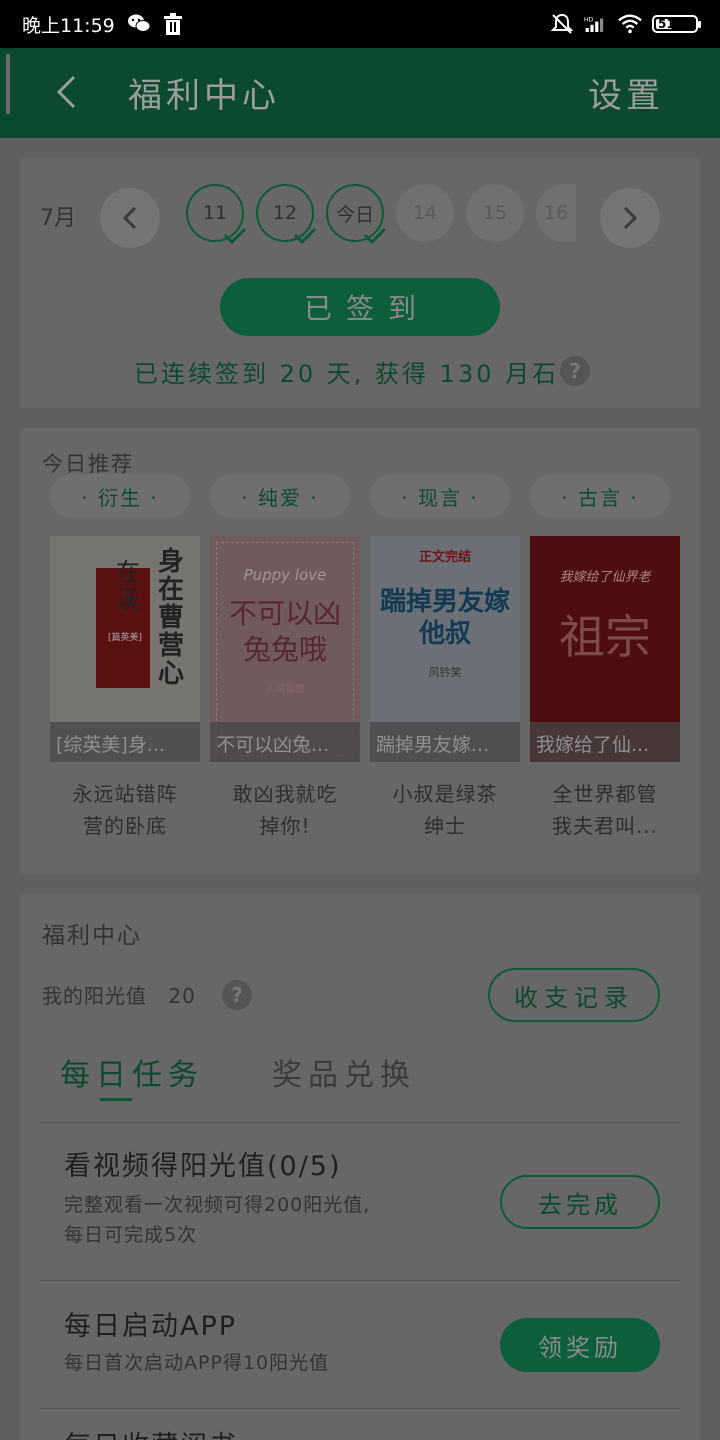 Image resolution: width=720 pixels, height=1440 pixels. What do you see at coordinates (131, 1235) in the screenshot?
I see `task-desc-line: 每日可完成5次` at bounding box center [131, 1235].